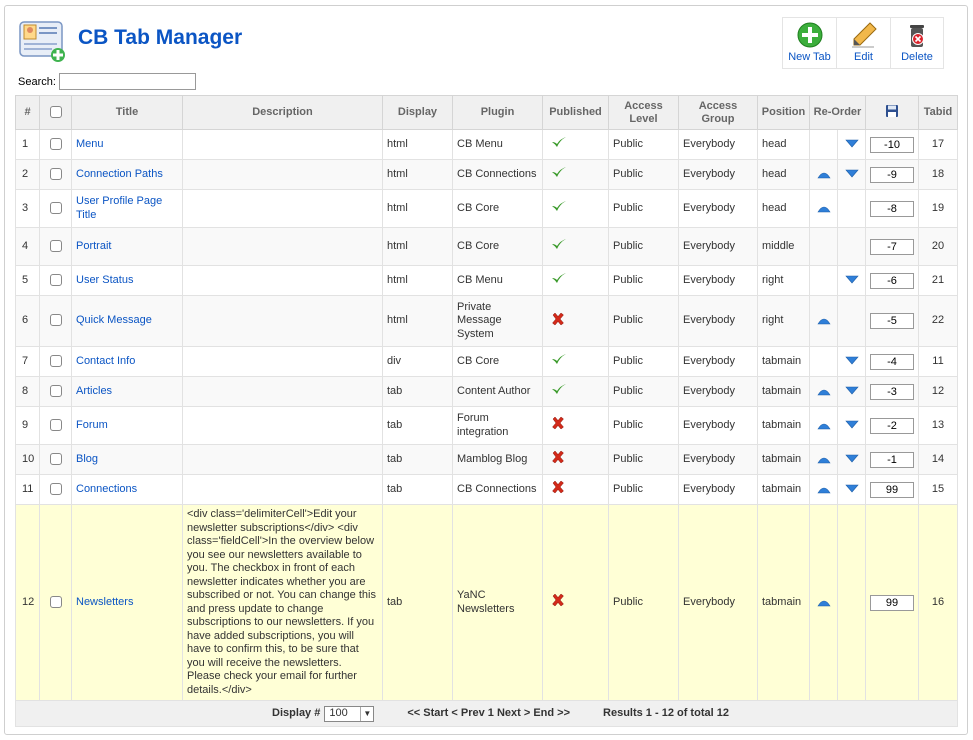 Image resolution: width=973 pixels, height=740 pixels. Describe the element at coordinates (783, 112) in the screenshot. I see `col-position: Position` at that location.